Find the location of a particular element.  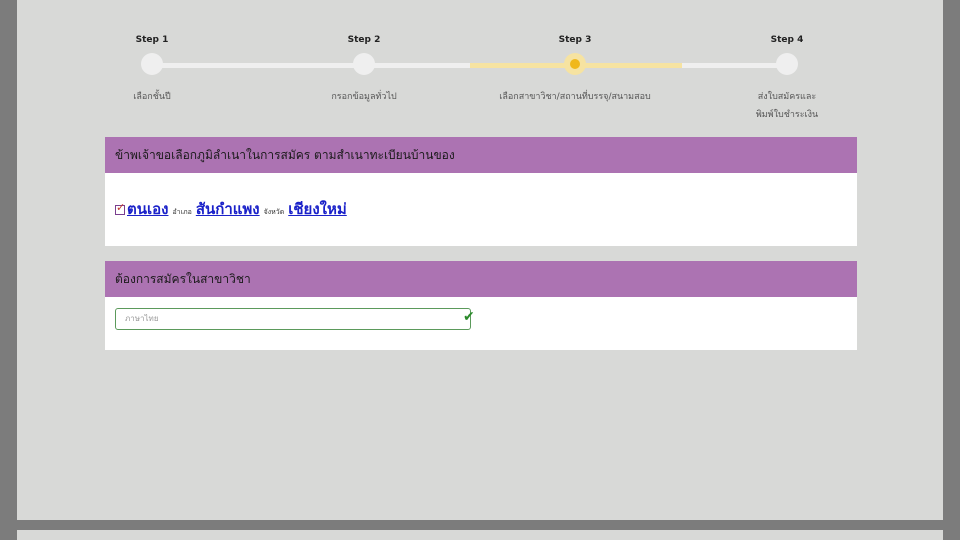

province-link: เชียงใหม่ is located at coordinates (317, 209).